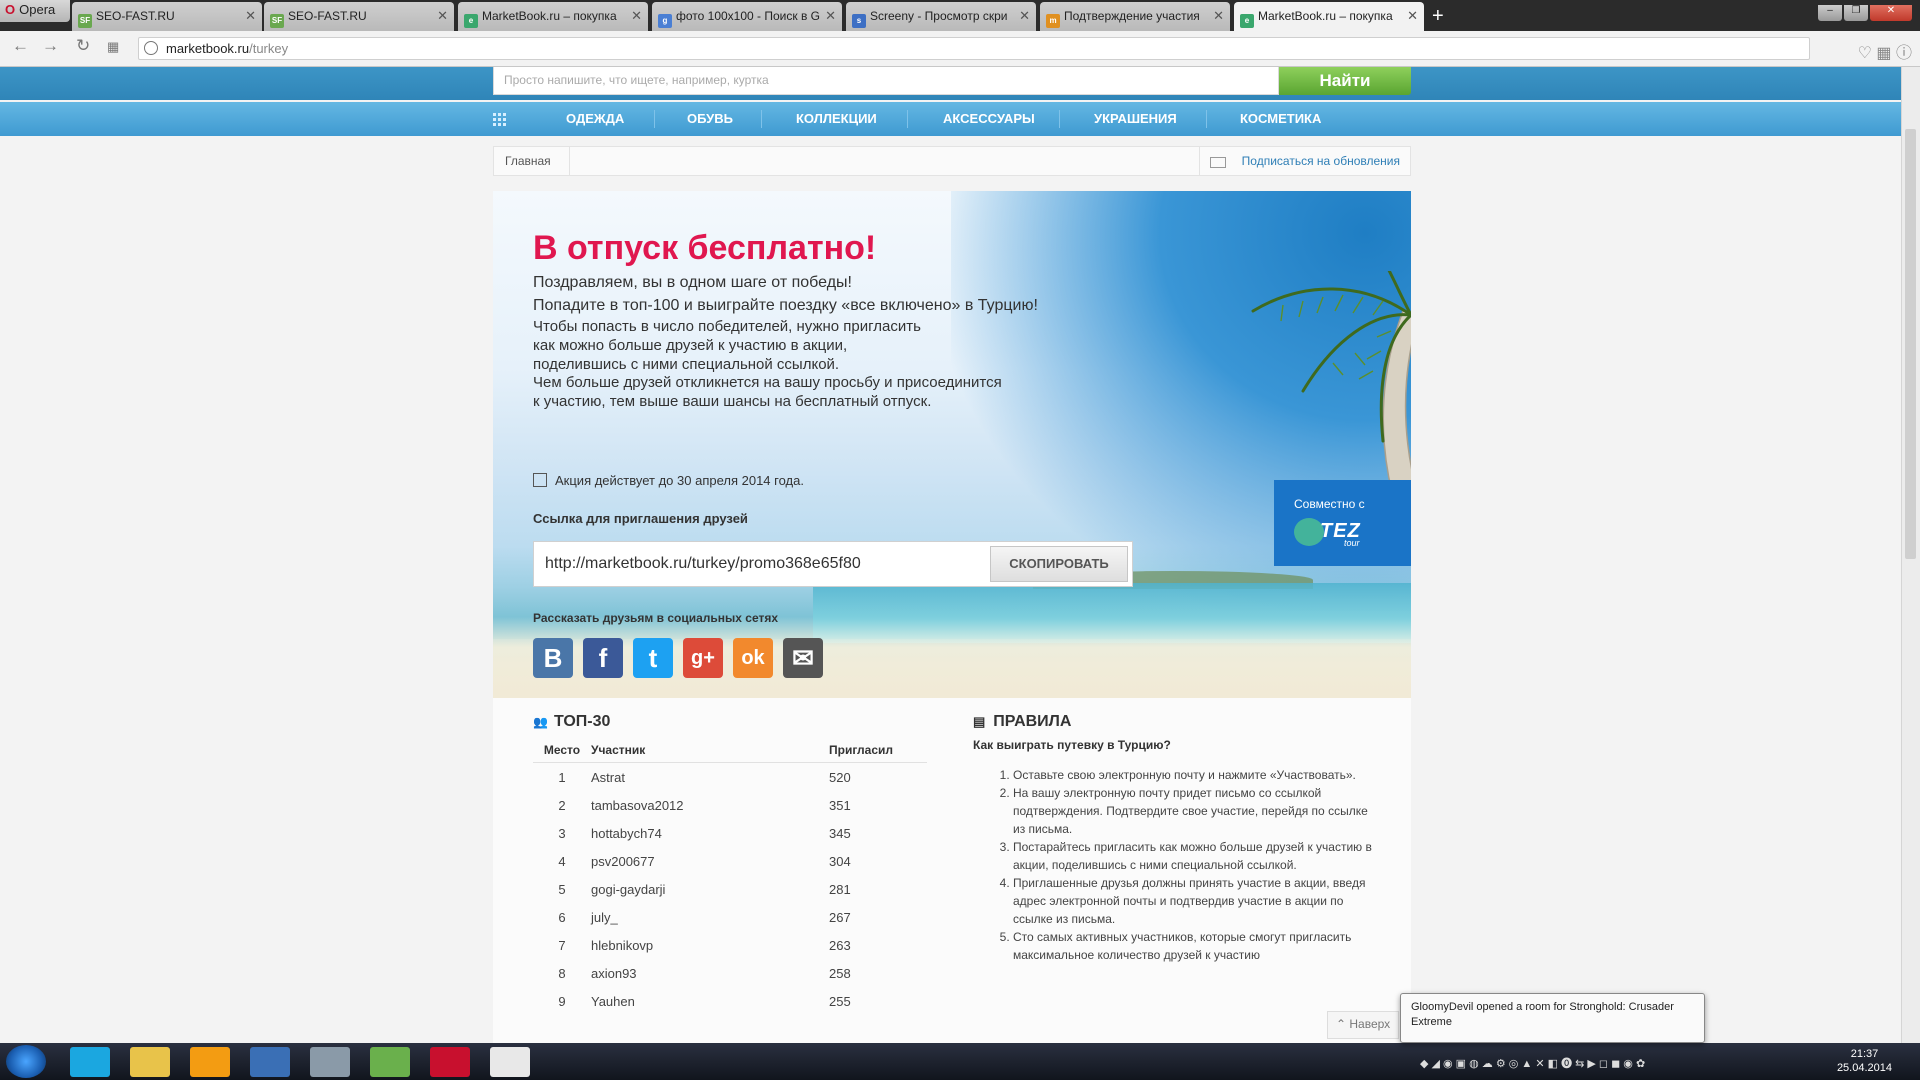 The height and width of the screenshot is (1080, 1920). I want to click on invited-cell: 267, so click(840, 917).